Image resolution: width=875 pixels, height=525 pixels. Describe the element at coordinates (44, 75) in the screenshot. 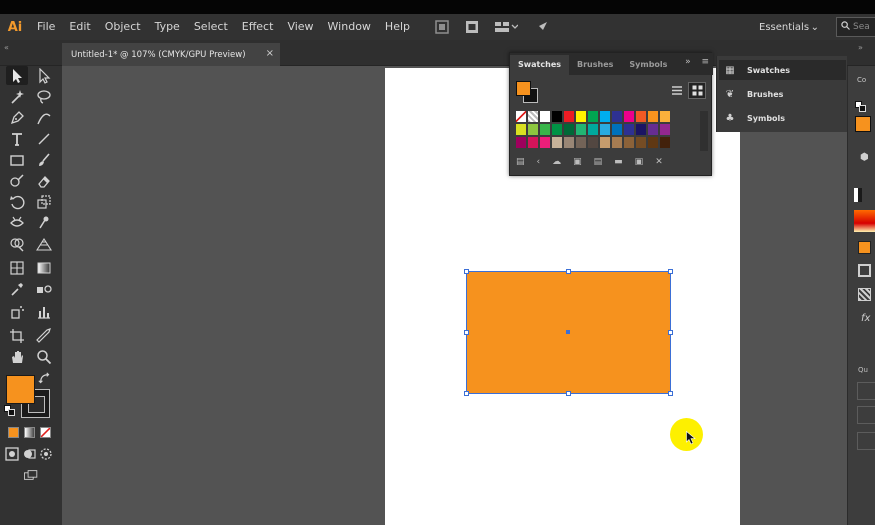

I see `direct-selection-tool-icon` at that location.